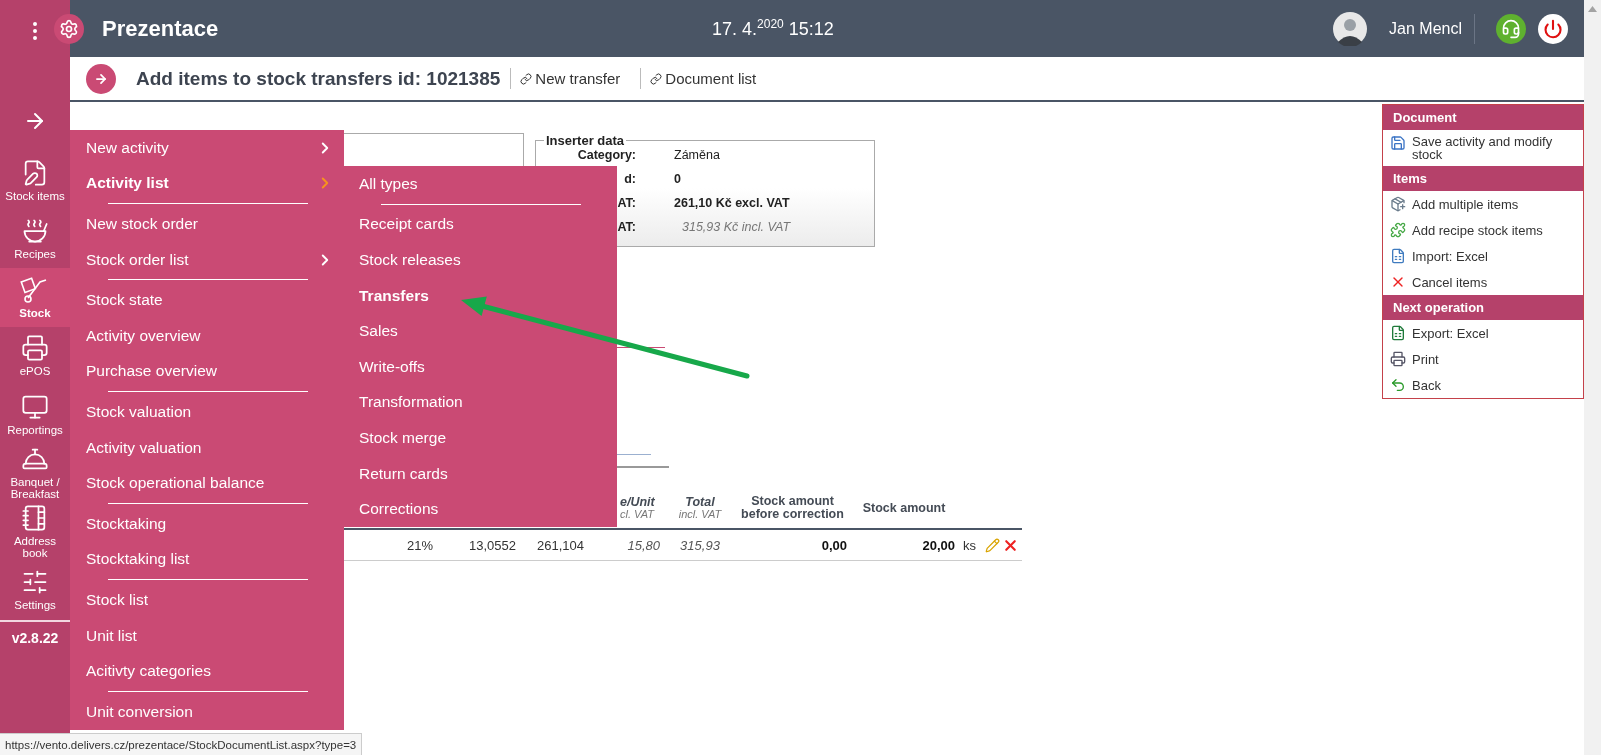  Describe the element at coordinates (1483, 385) in the screenshot. I see `action-link: Back` at that location.